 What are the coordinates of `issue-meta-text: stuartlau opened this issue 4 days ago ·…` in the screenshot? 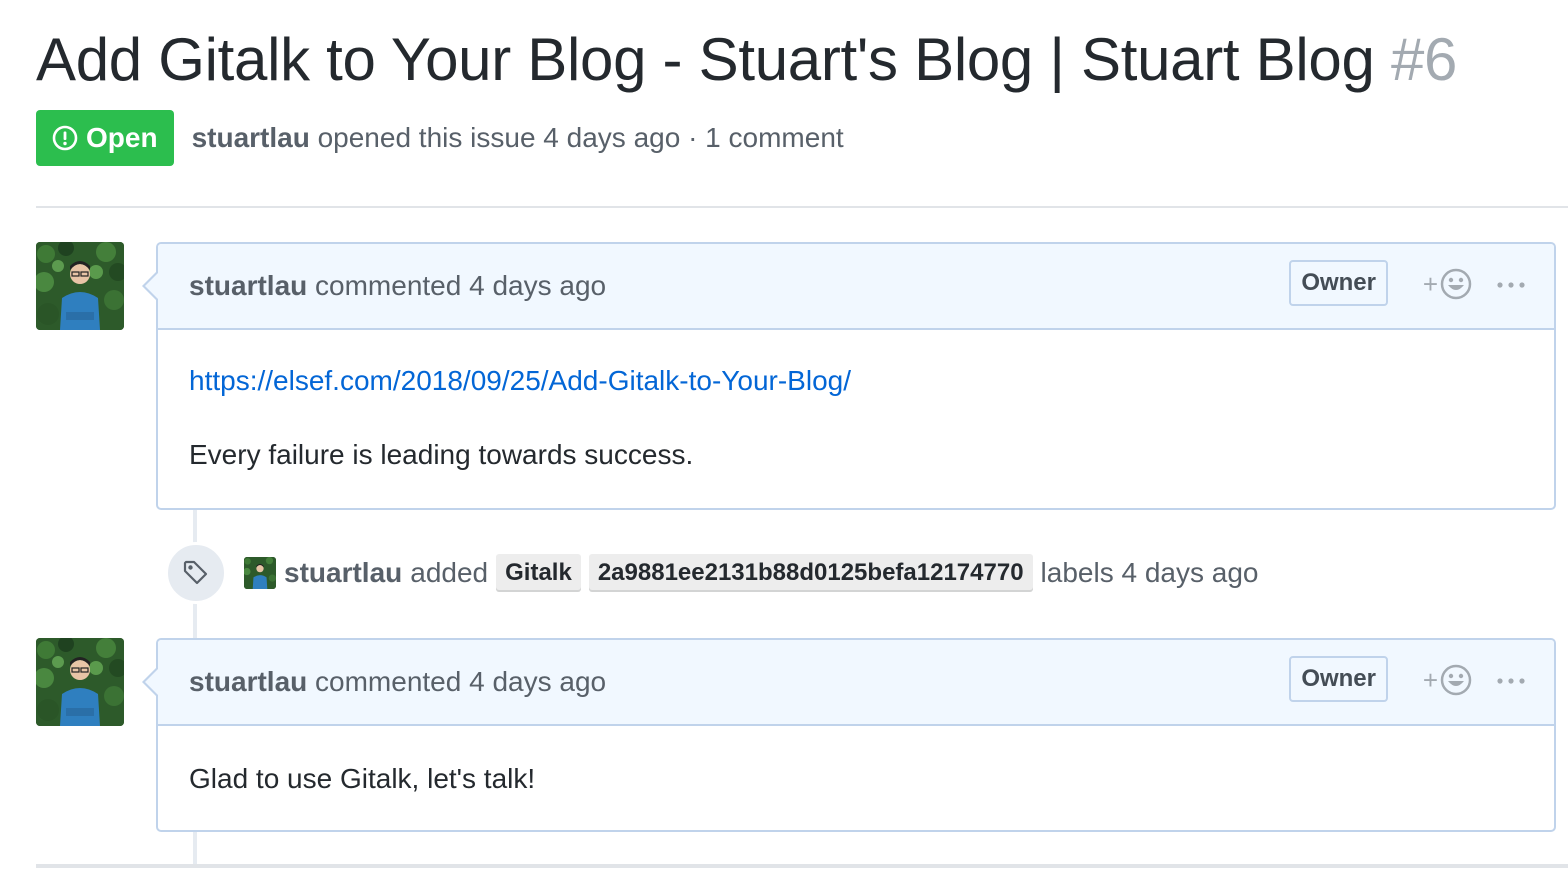 It's located at (518, 138).